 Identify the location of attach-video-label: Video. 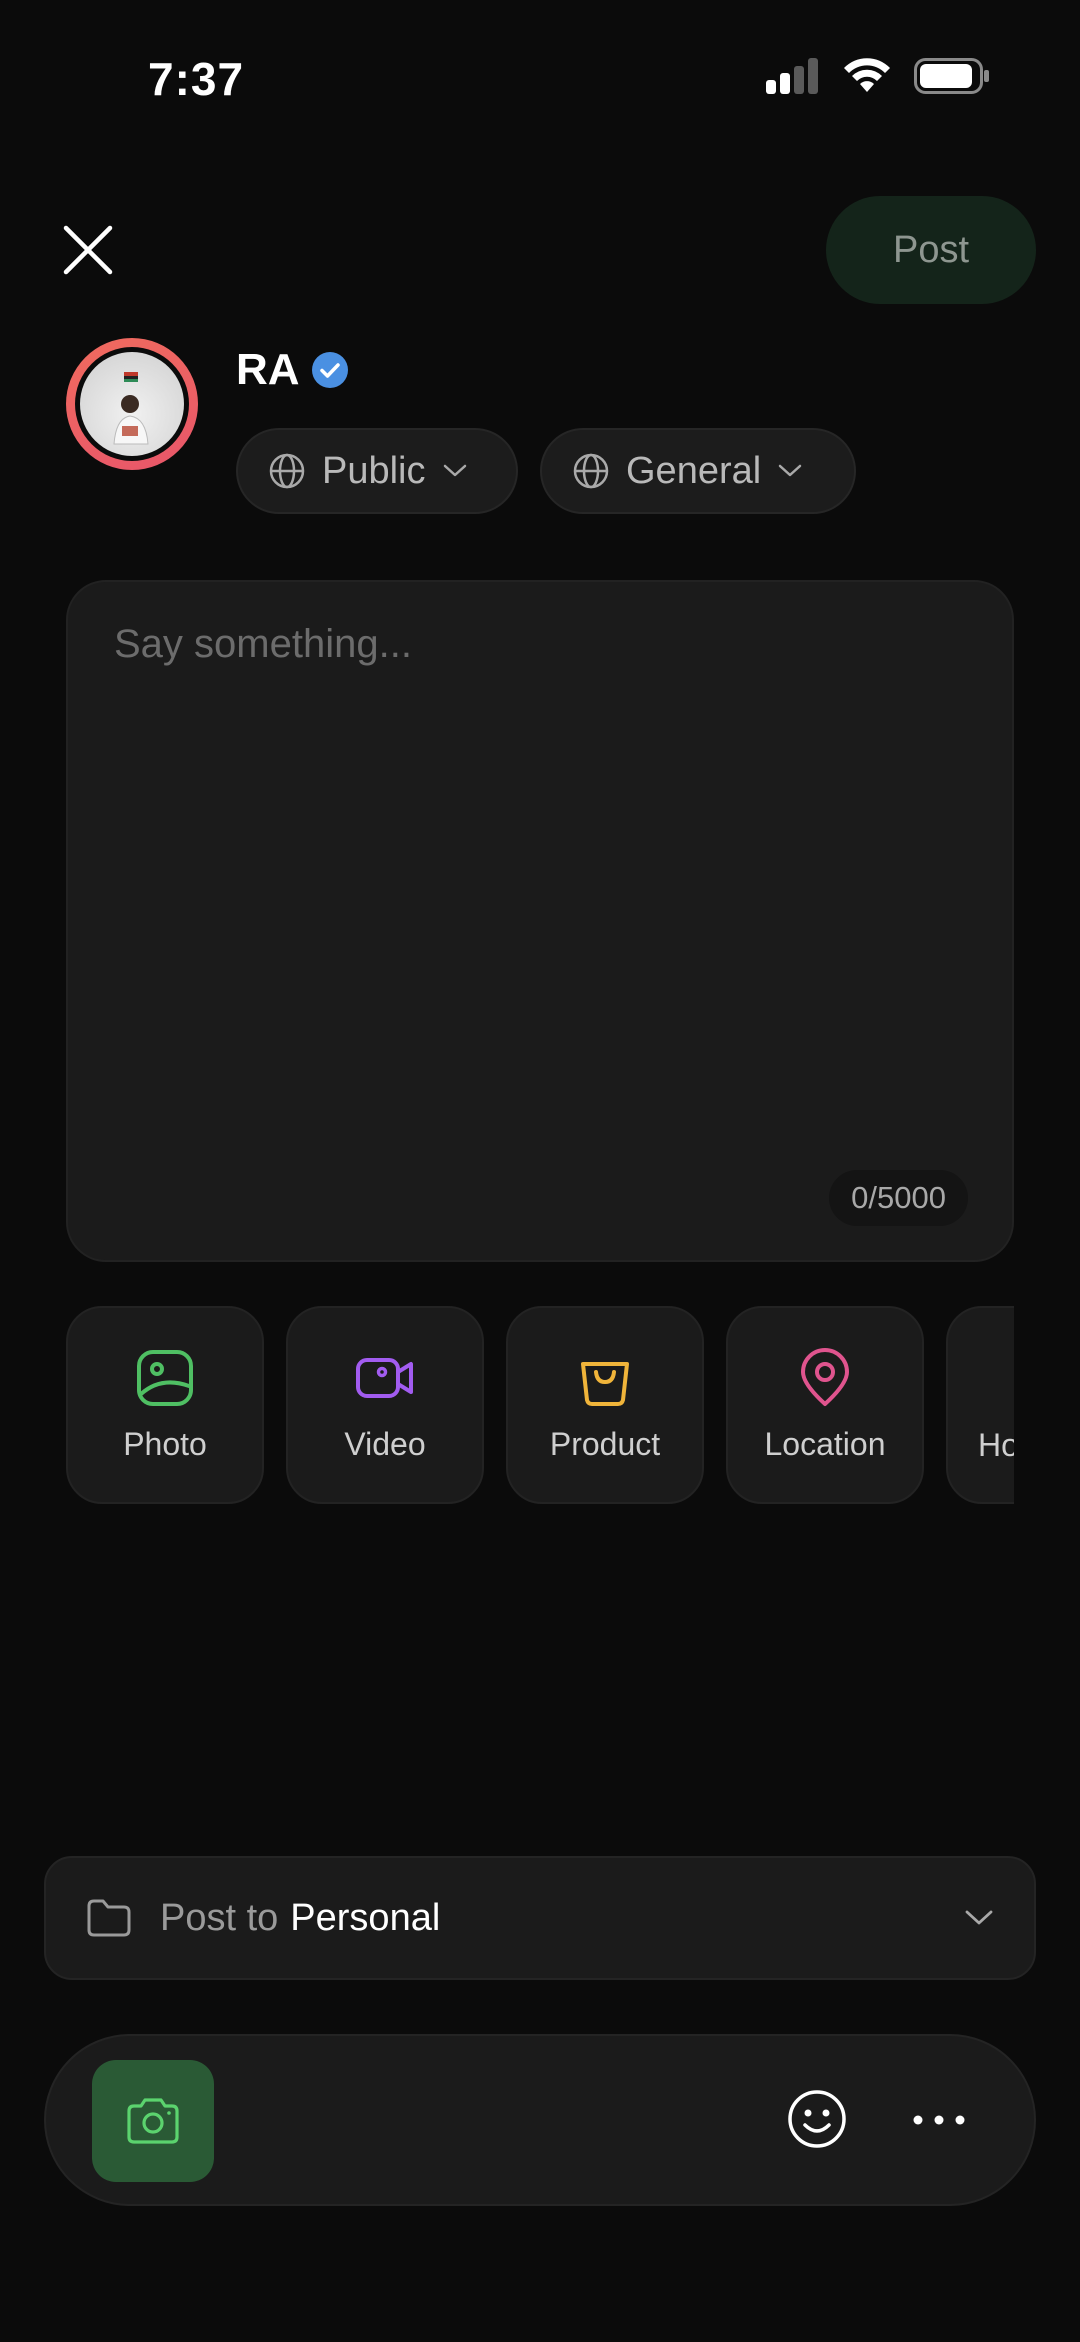
(385, 1443).